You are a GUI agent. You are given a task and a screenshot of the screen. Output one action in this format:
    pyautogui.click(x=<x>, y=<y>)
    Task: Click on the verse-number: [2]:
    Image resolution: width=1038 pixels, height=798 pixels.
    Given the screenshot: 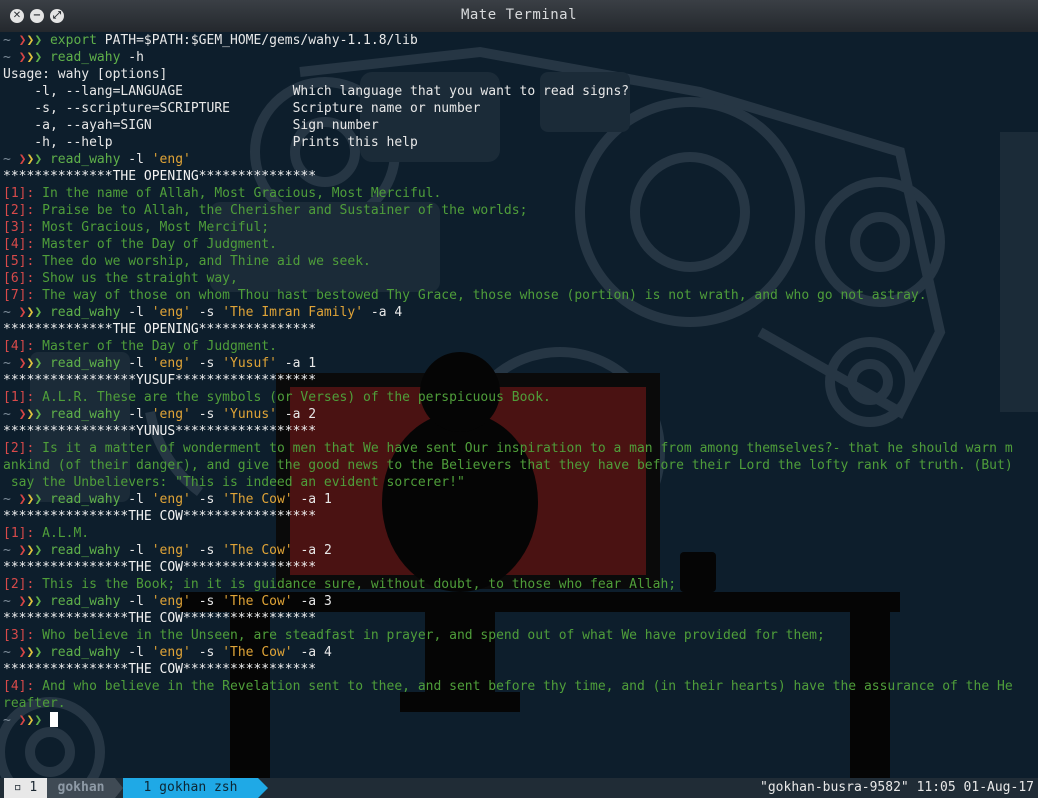 What is the action you would take?
    pyautogui.click(x=23, y=584)
    